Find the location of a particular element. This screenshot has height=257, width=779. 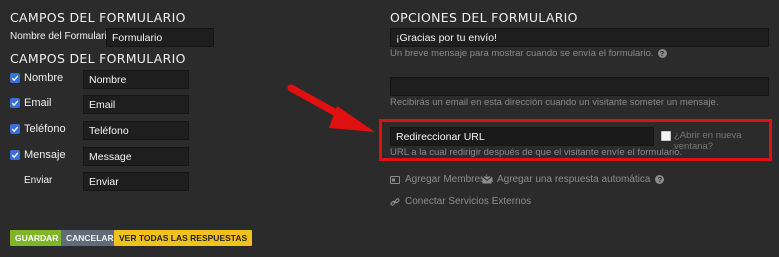

new-window-checkbox is located at coordinates (666, 136).